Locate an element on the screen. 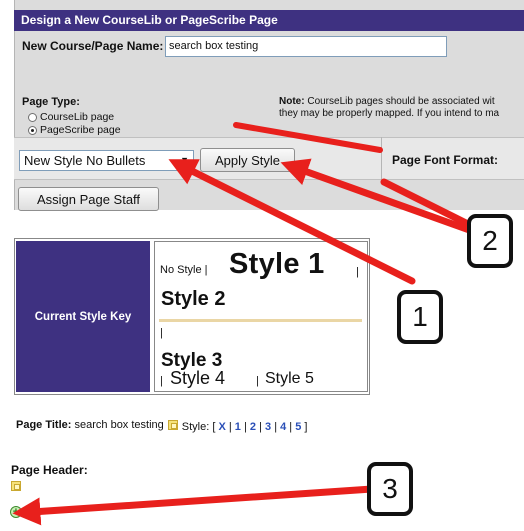 The image size is (524, 531). arrow-segment-upper is located at coordinates (308, 137).